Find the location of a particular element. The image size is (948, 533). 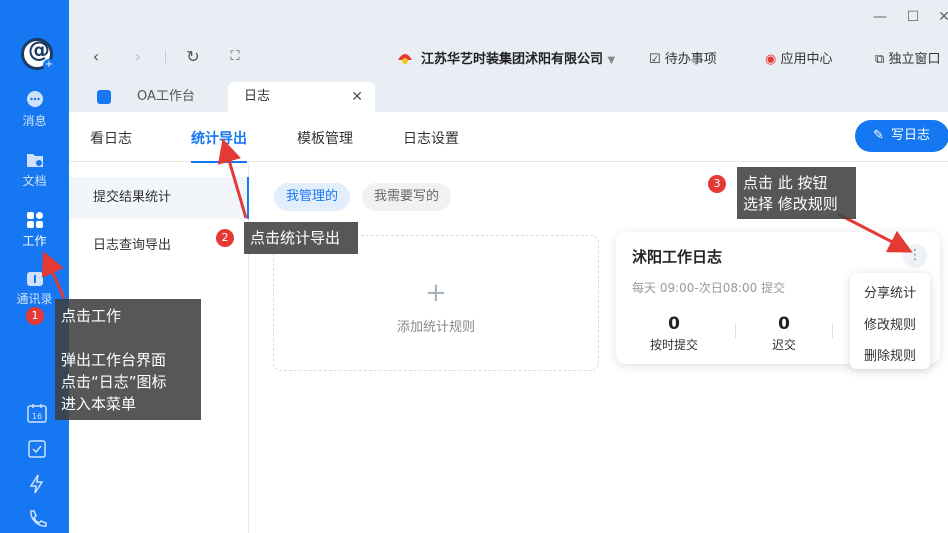

annotation-1: 点击工作 弹出工作台界面 点击“日志”图标 进入本菜单 is located at coordinates (128, 359).